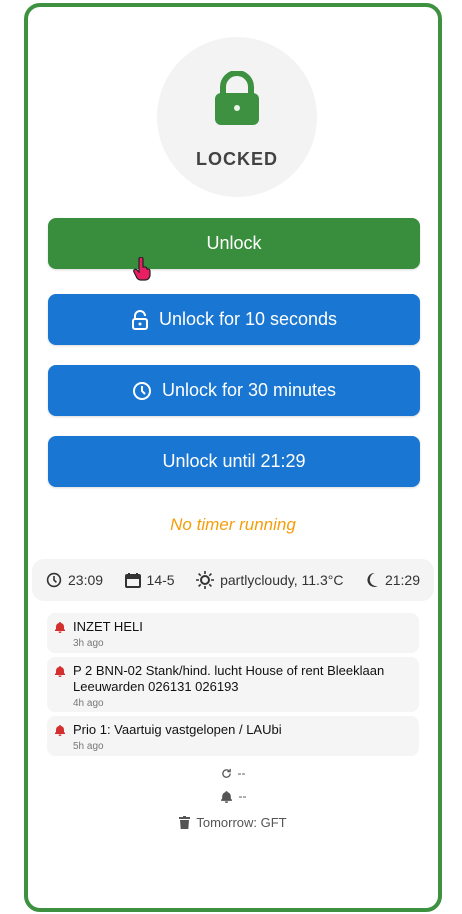 This screenshot has width=462, height=914. Describe the element at coordinates (237, 98) in the screenshot. I see `lock-icon` at that location.